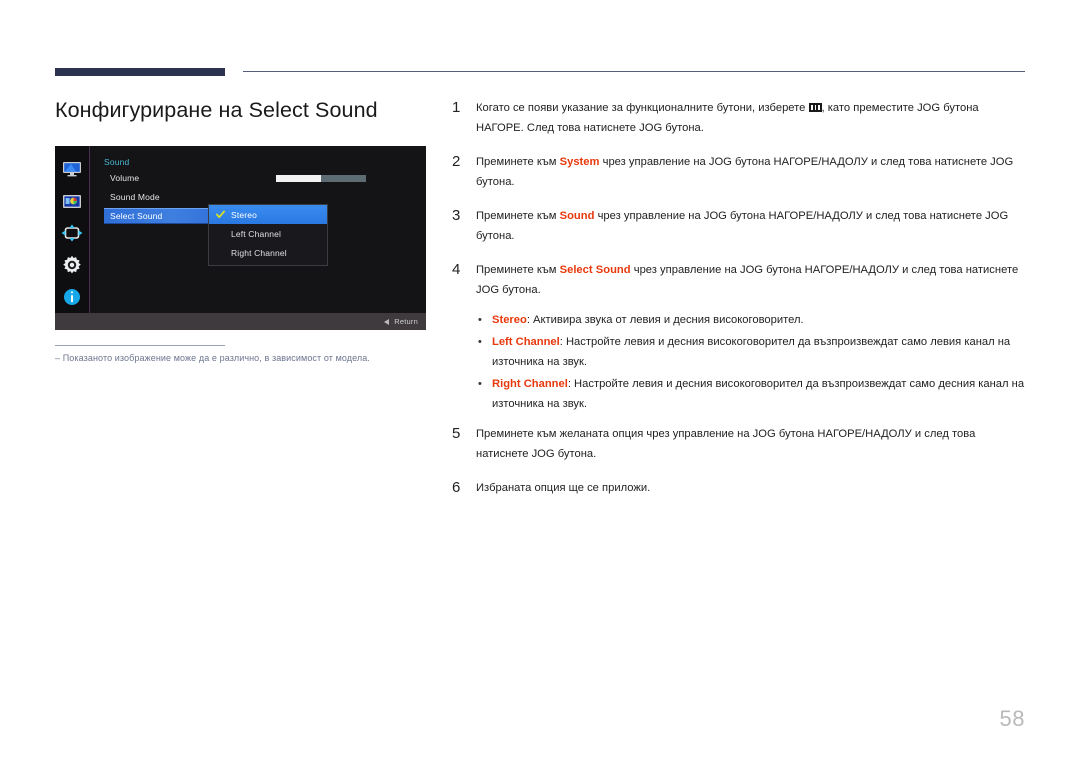 The width and height of the screenshot is (1080, 763). Describe the element at coordinates (456, 269) in the screenshot. I see `step-number: 4` at that location.